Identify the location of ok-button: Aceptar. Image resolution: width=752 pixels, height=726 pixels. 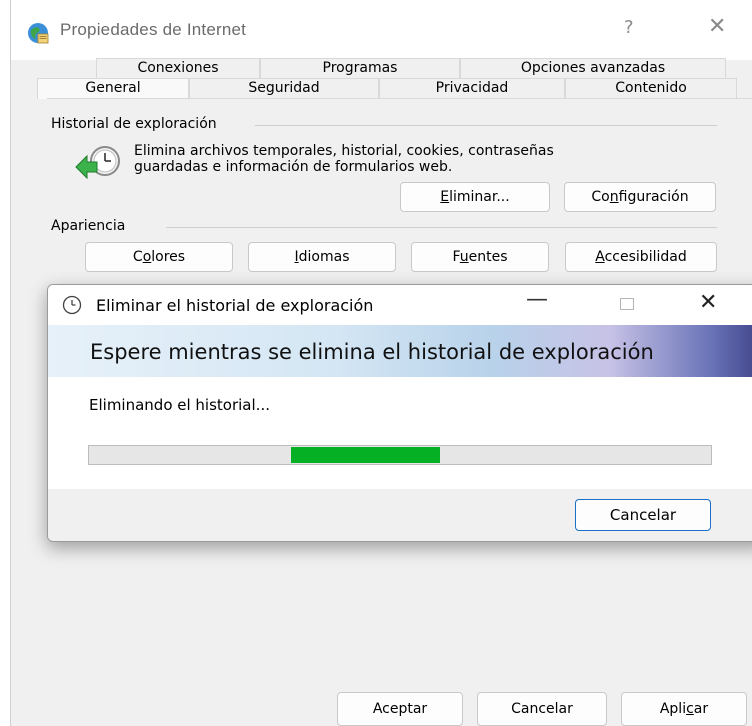
(400, 709).